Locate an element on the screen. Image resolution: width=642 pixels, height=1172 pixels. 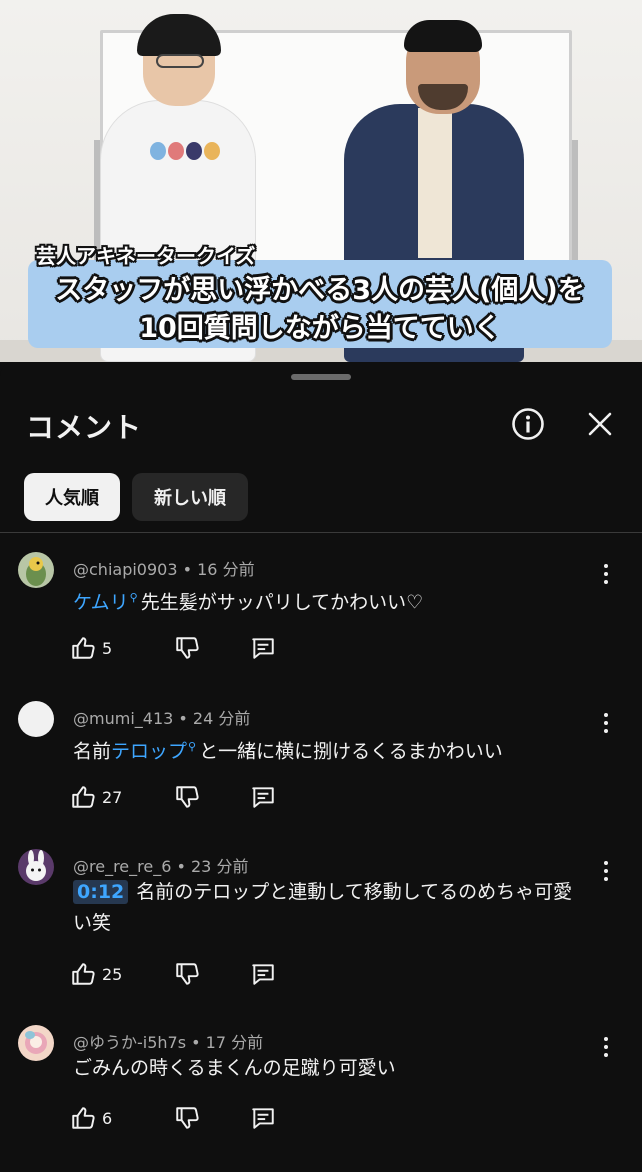
drag-handle is located at coordinates (321, 377).